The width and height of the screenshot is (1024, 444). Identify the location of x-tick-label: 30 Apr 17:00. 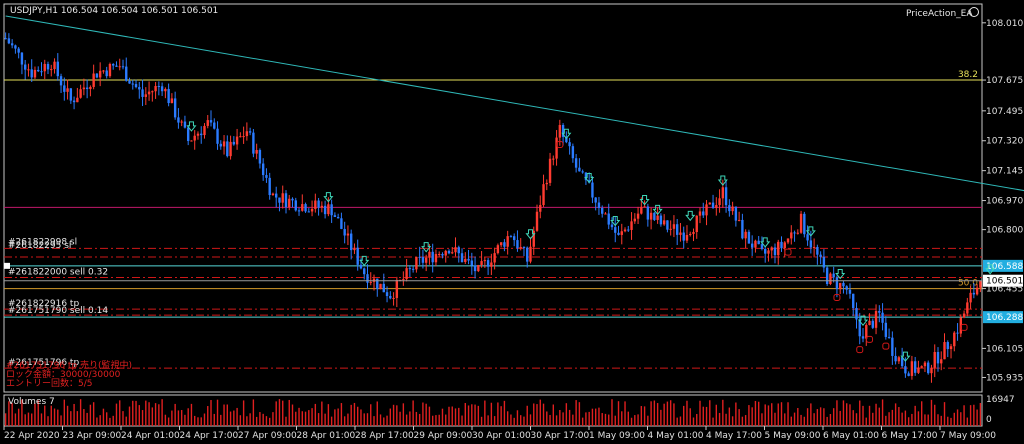
(560, 436).